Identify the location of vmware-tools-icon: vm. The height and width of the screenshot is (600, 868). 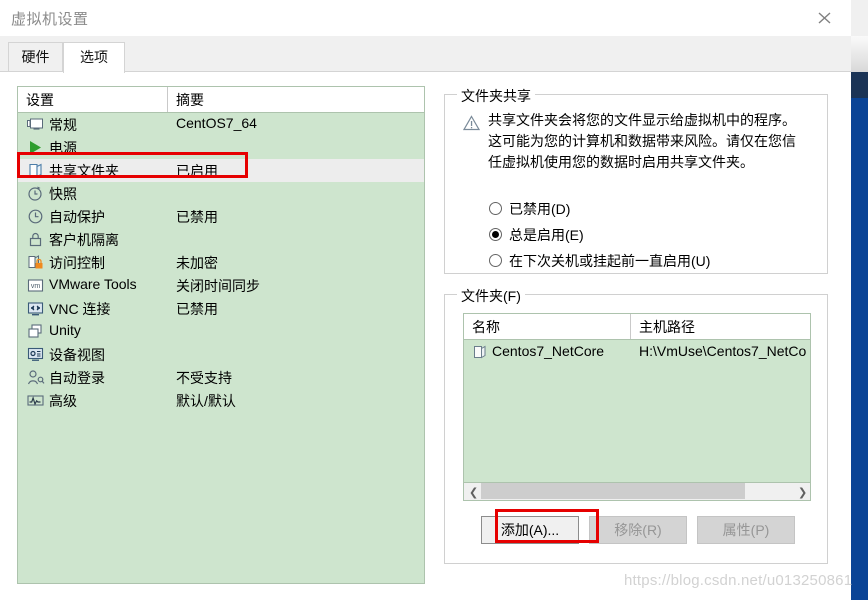
(35, 285).